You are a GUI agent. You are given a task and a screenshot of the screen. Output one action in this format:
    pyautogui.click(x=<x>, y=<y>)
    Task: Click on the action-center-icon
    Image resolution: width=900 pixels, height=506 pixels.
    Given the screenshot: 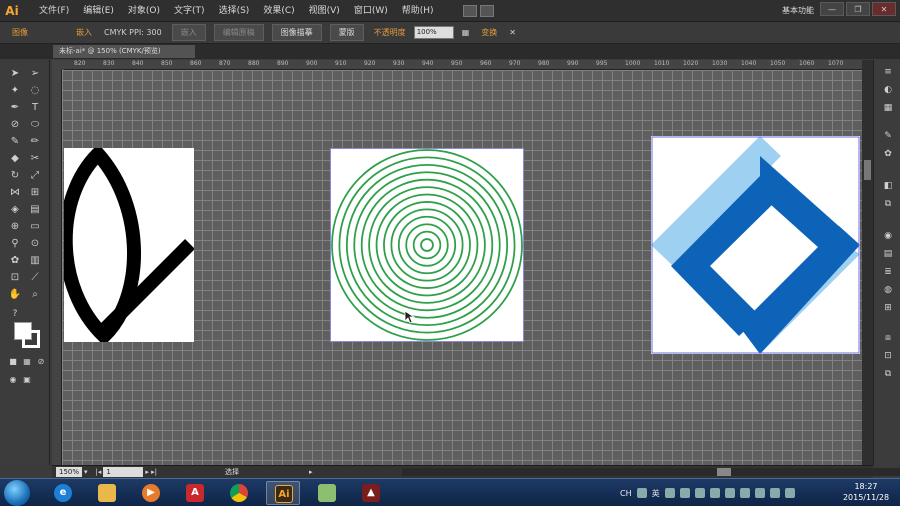 What is the action you would take?
    pyautogui.click(x=759, y=493)
    